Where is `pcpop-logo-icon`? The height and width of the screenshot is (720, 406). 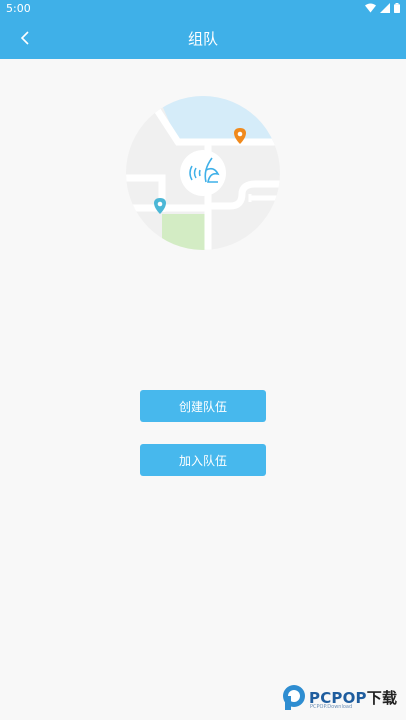 pcpop-logo-icon is located at coordinates (294, 697).